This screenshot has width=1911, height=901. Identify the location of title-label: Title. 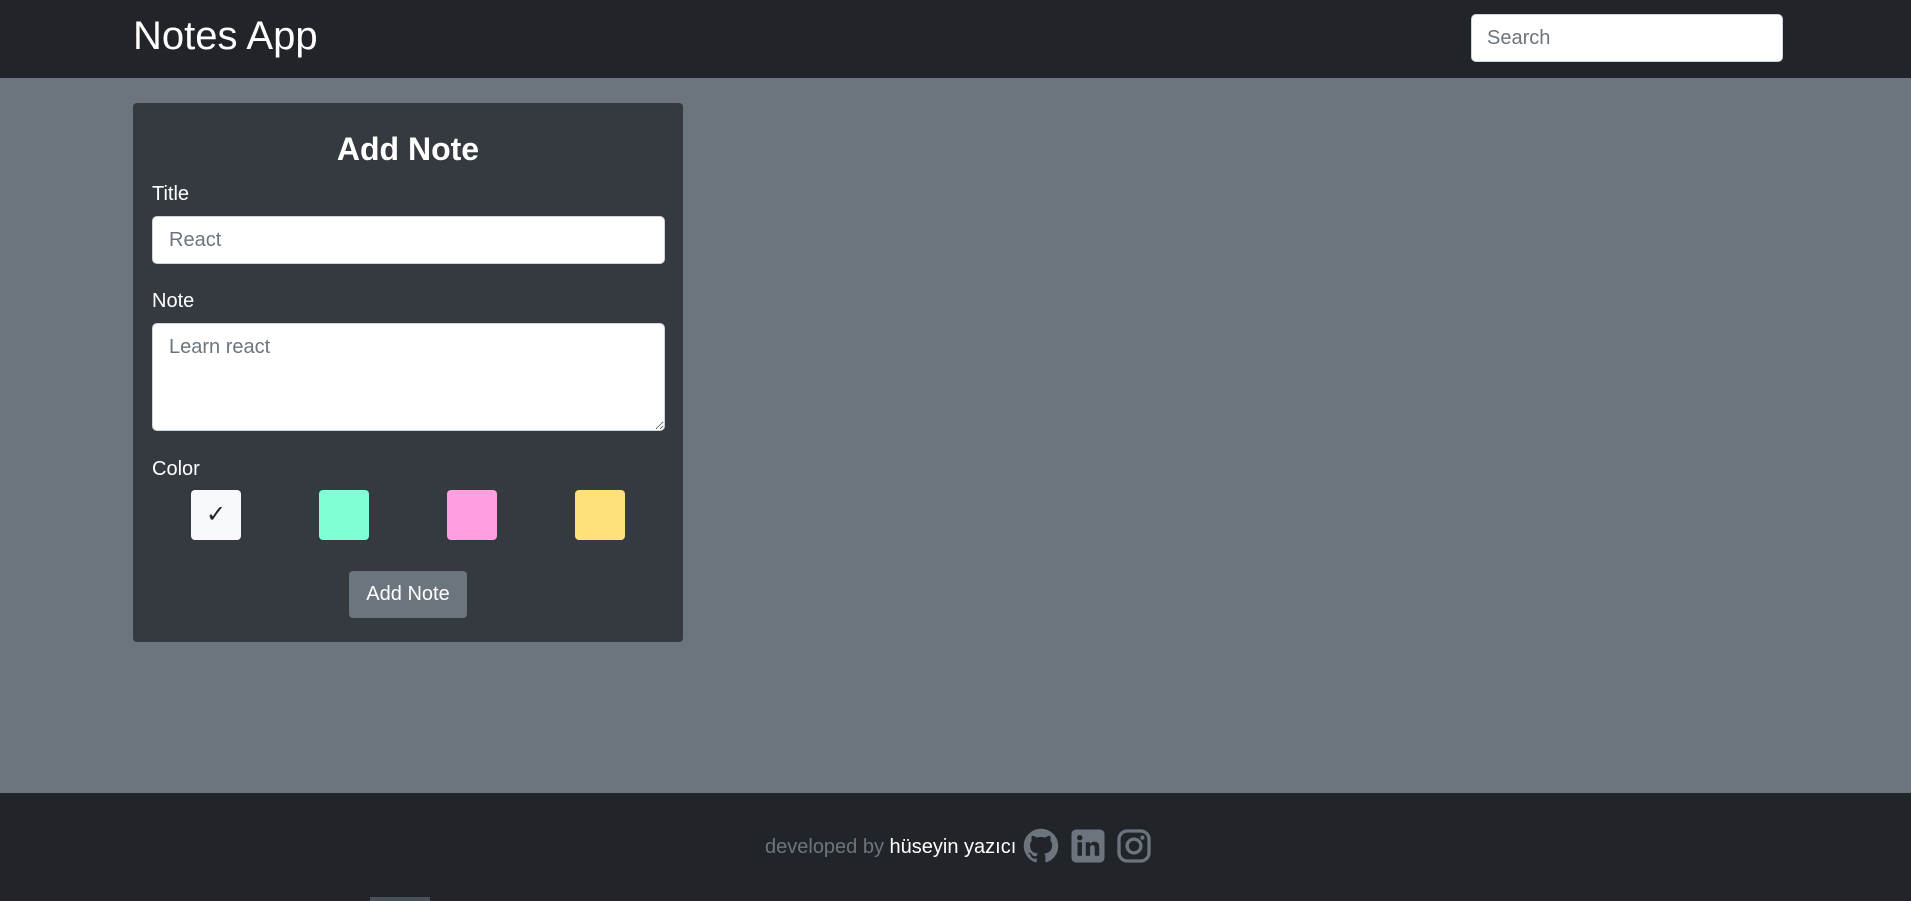
(171, 194).